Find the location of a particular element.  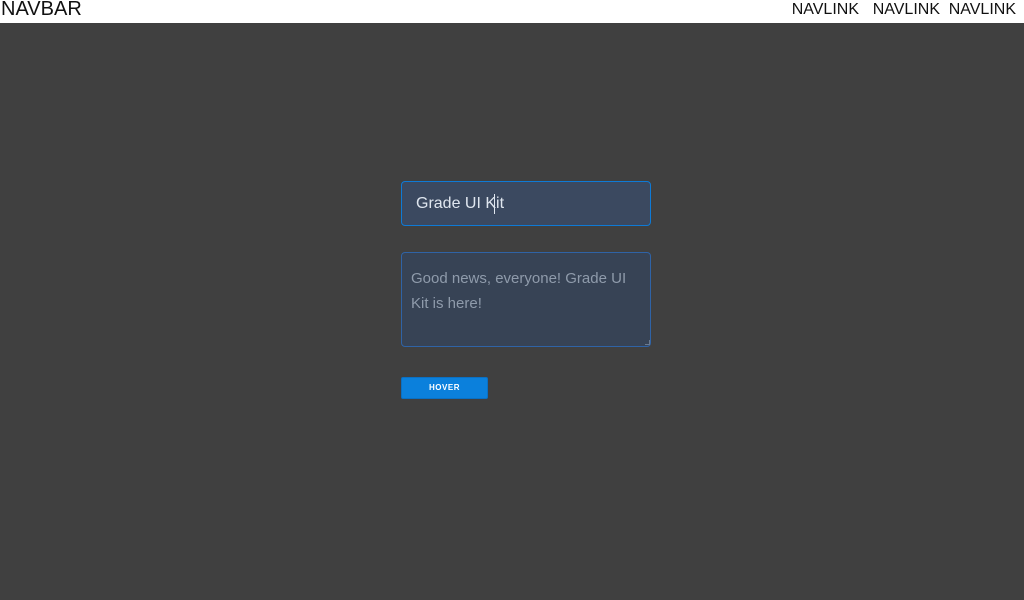

textarea-resize-handle is located at coordinates (647, 342).